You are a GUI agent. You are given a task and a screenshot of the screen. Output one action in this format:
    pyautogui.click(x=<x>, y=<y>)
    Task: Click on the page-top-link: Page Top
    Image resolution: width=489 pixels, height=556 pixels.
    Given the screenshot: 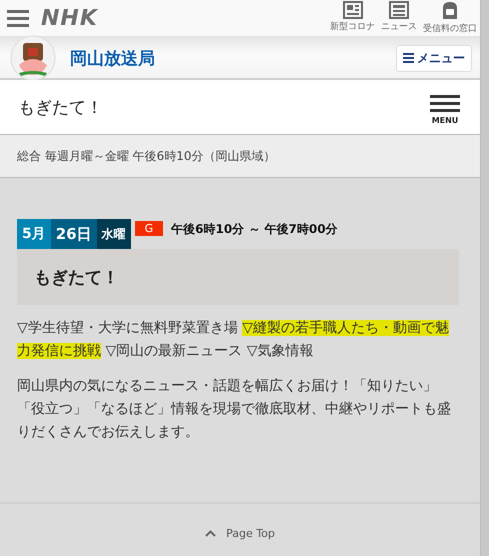 What is the action you would take?
    pyautogui.click(x=240, y=530)
    